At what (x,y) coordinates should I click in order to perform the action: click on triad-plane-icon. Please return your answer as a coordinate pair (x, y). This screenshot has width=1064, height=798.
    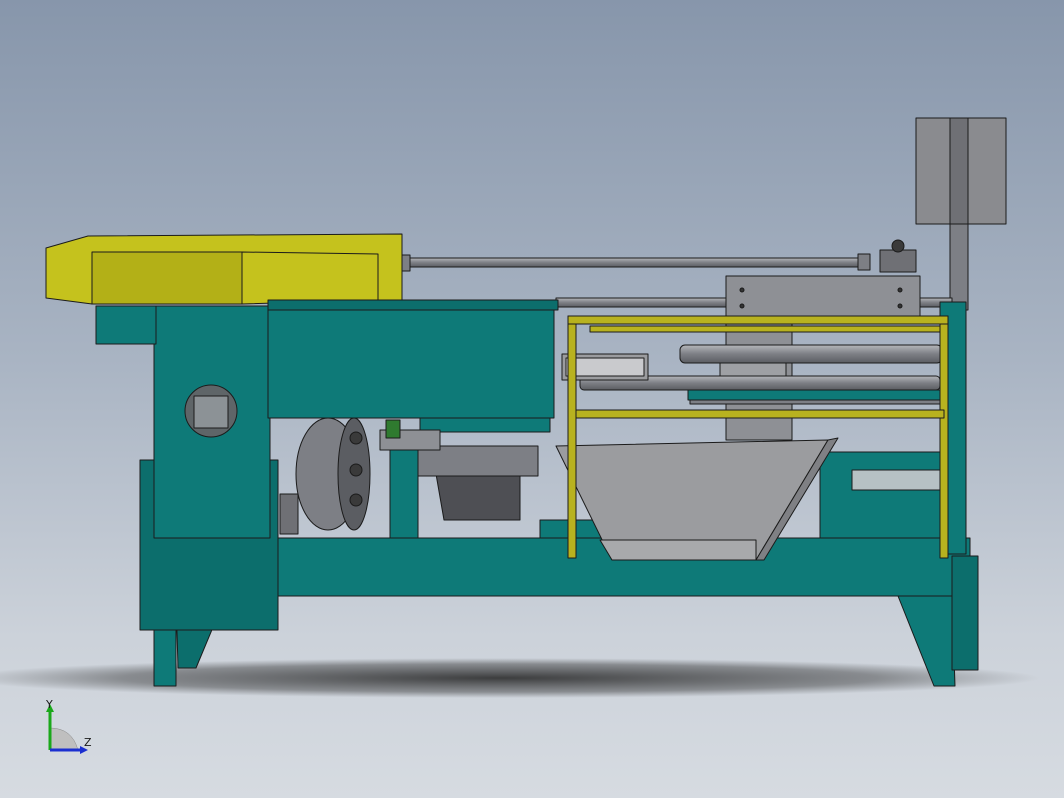
    Looking at the image, I should click on (64, 739).